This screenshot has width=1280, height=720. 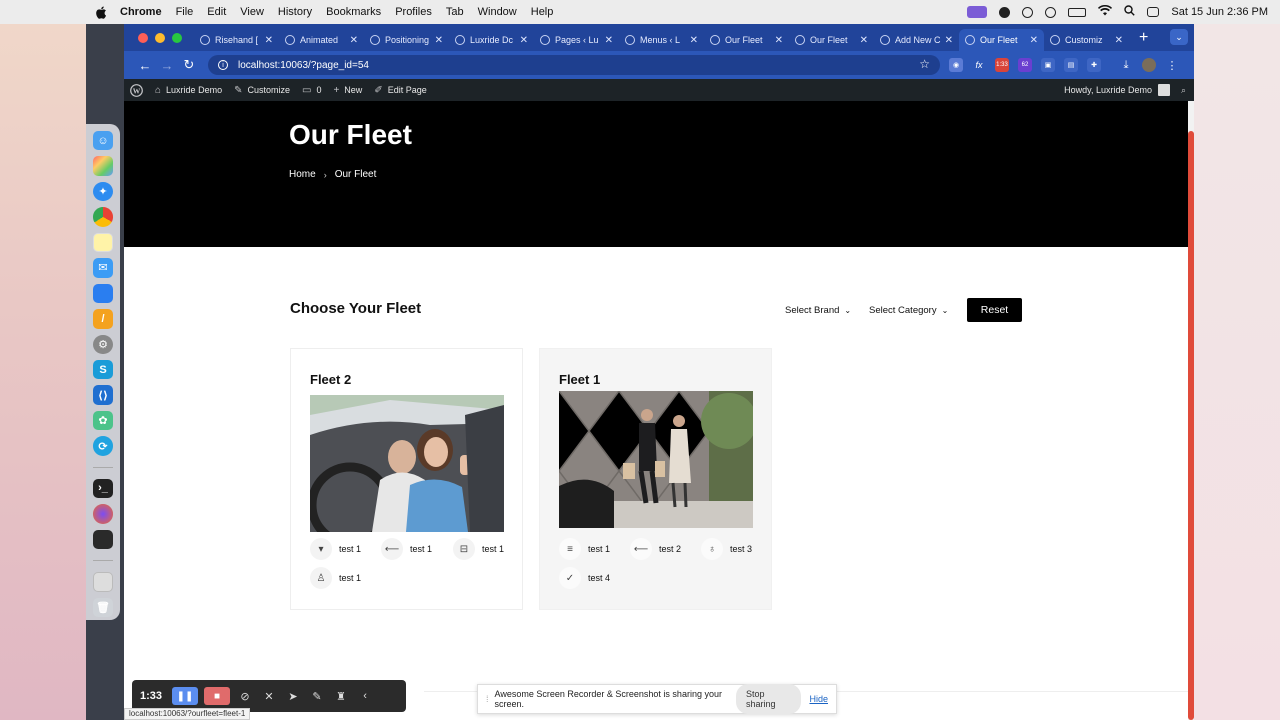 I want to click on tab-our-fleet-active: Our Fleet ✕, so click(x=1001, y=40).